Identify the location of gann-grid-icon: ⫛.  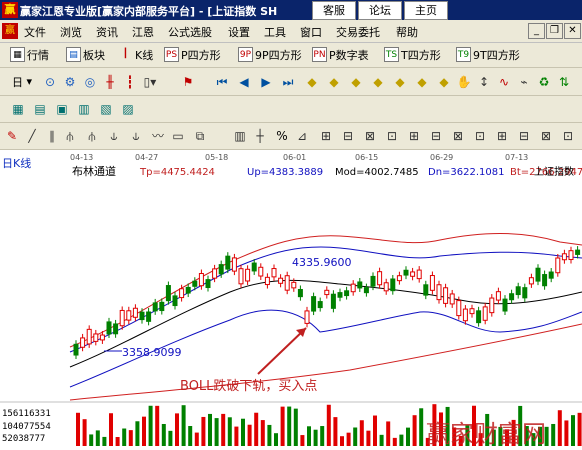
(92, 136).